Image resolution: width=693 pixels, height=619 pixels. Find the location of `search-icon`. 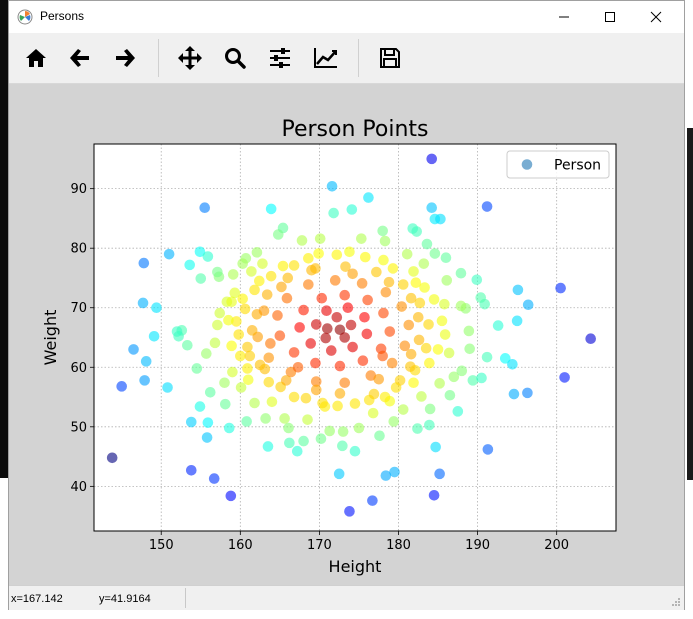

search-icon is located at coordinates (235, 58).